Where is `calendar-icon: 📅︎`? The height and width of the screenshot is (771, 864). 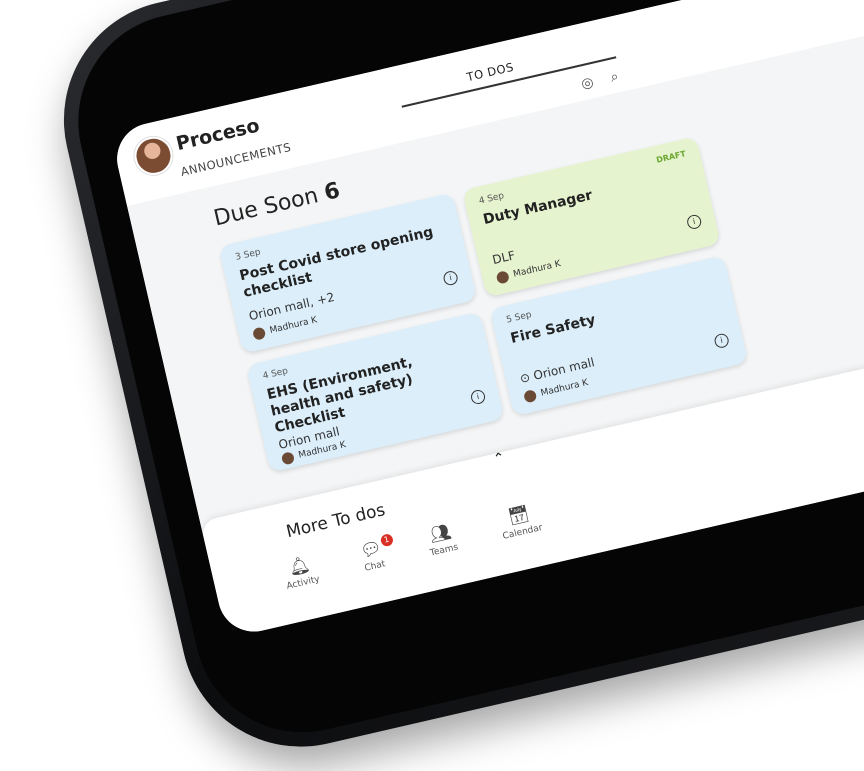 calendar-icon: 📅︎ is located at coordinates (519, 516).